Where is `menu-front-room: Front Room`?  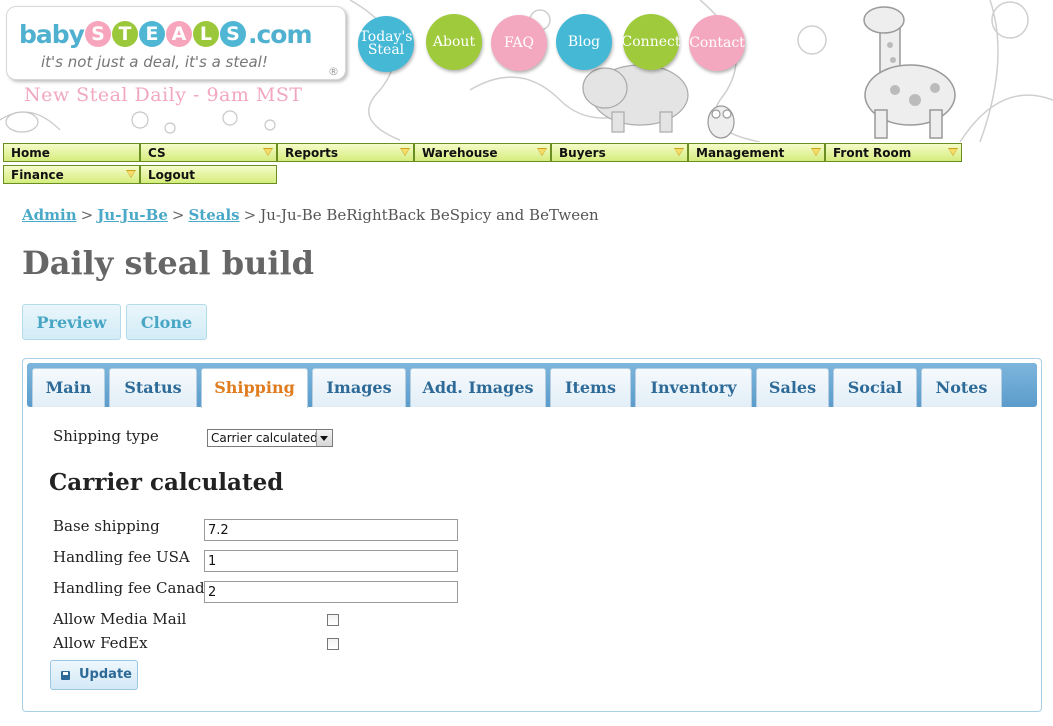
menu-front-room: Front Room is located at coordinates (893, 152).